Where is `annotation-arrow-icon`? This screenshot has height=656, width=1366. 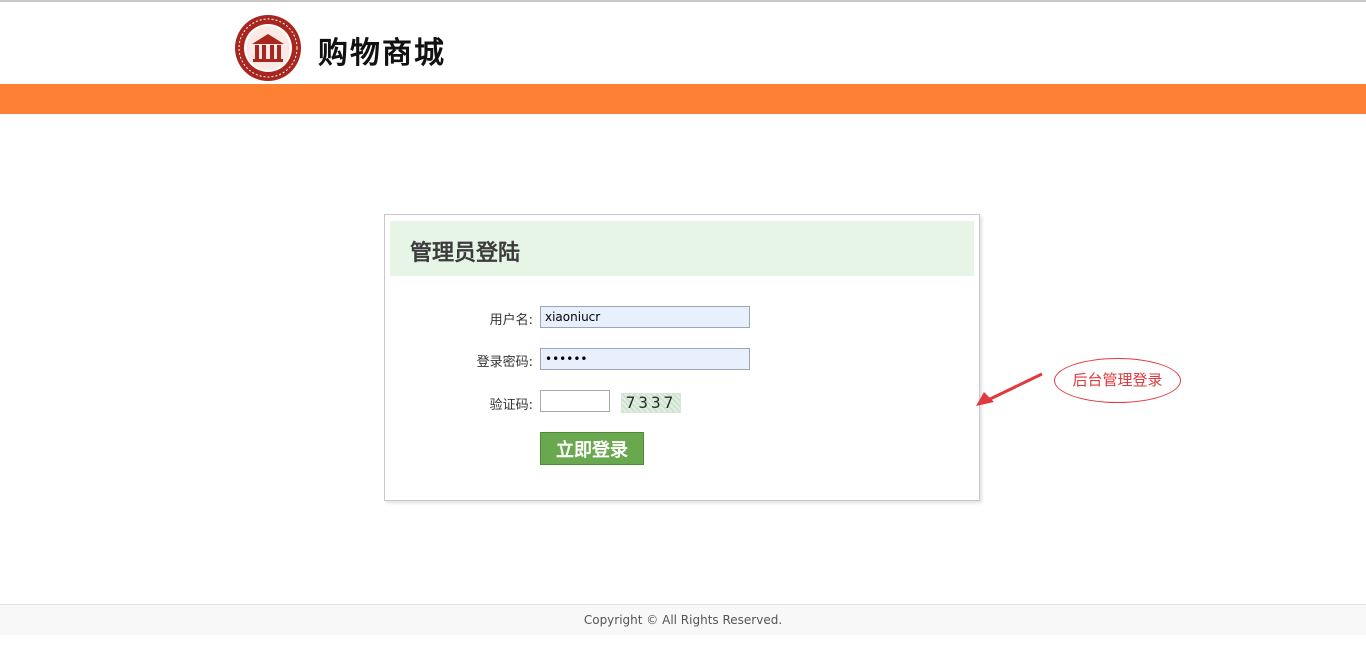
annotation-arrow-icon is located at coordinates (1009, 389).